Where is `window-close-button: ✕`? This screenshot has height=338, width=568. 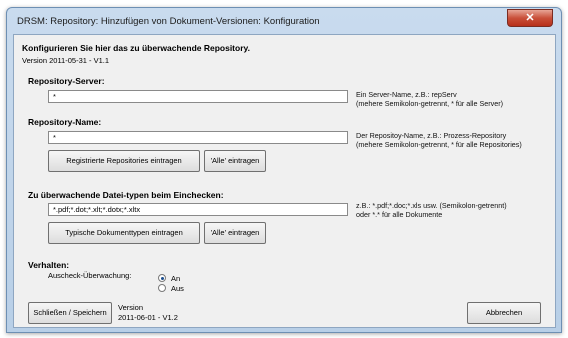 window-close-button: ✕ is located at coordinates (530, 18).